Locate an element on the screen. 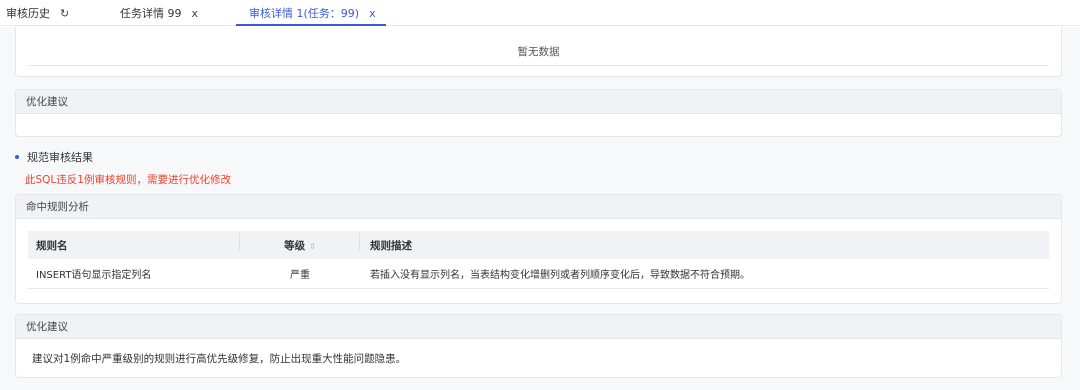 The width and height of the screenshot is (1080, 390). optimization-panel: 优化建议 is located at coordinates (538, 113).